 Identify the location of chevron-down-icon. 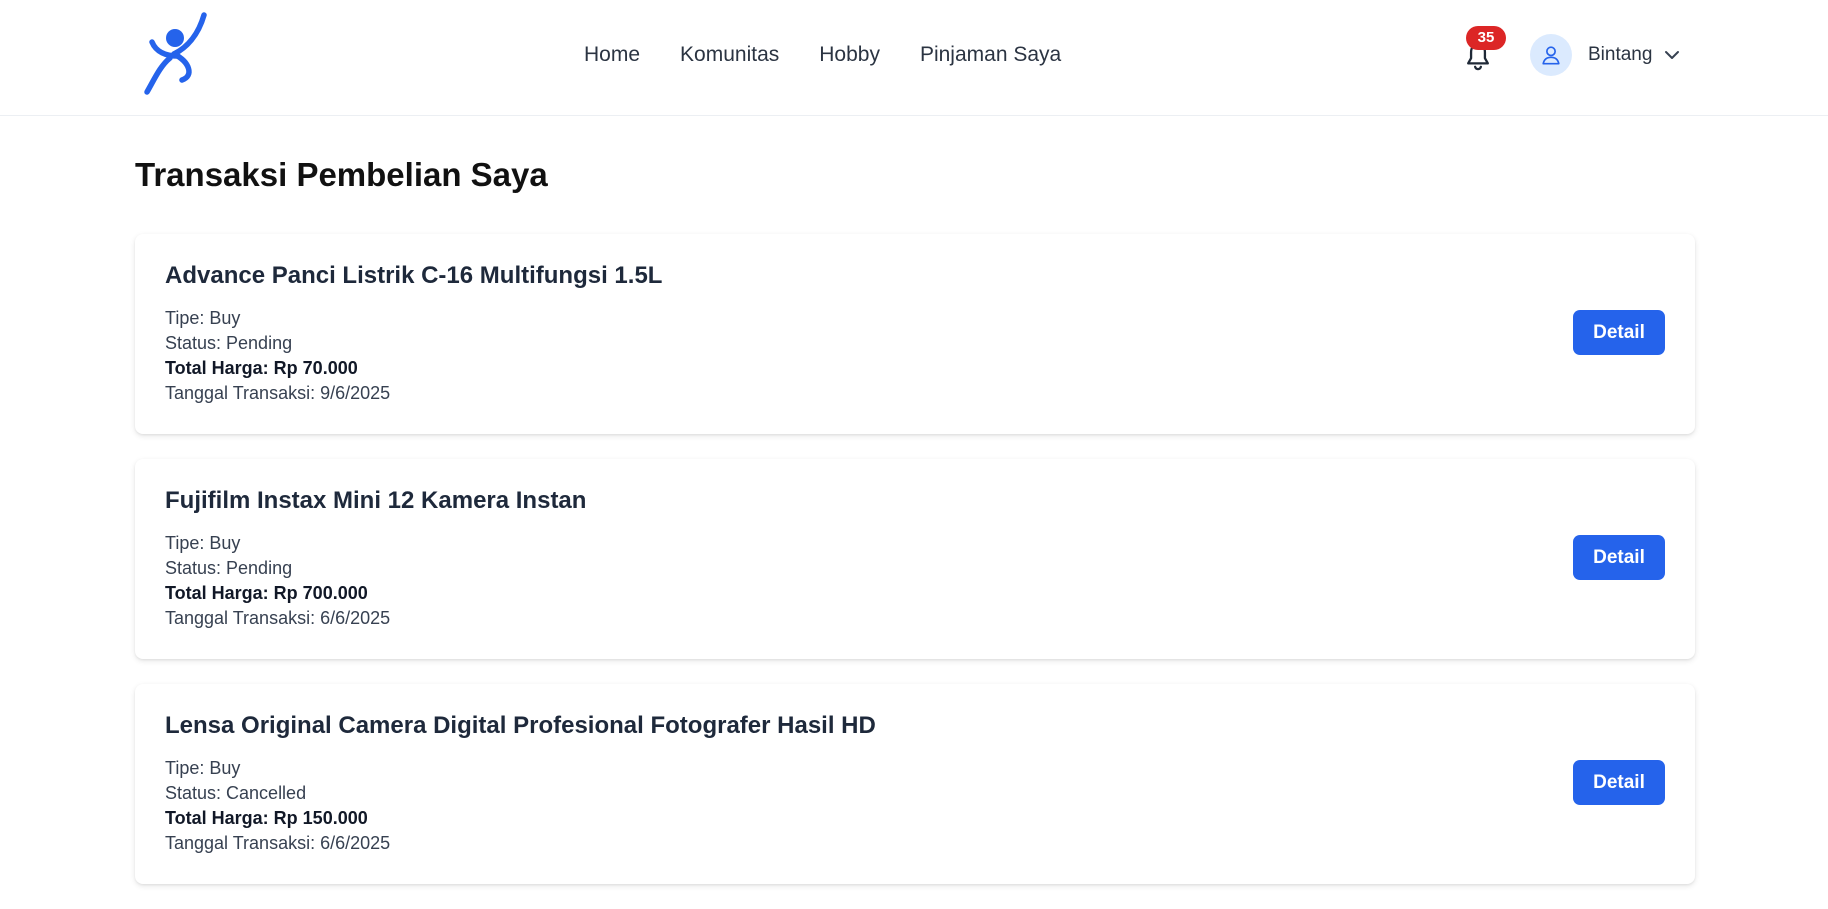
(1672, 55).